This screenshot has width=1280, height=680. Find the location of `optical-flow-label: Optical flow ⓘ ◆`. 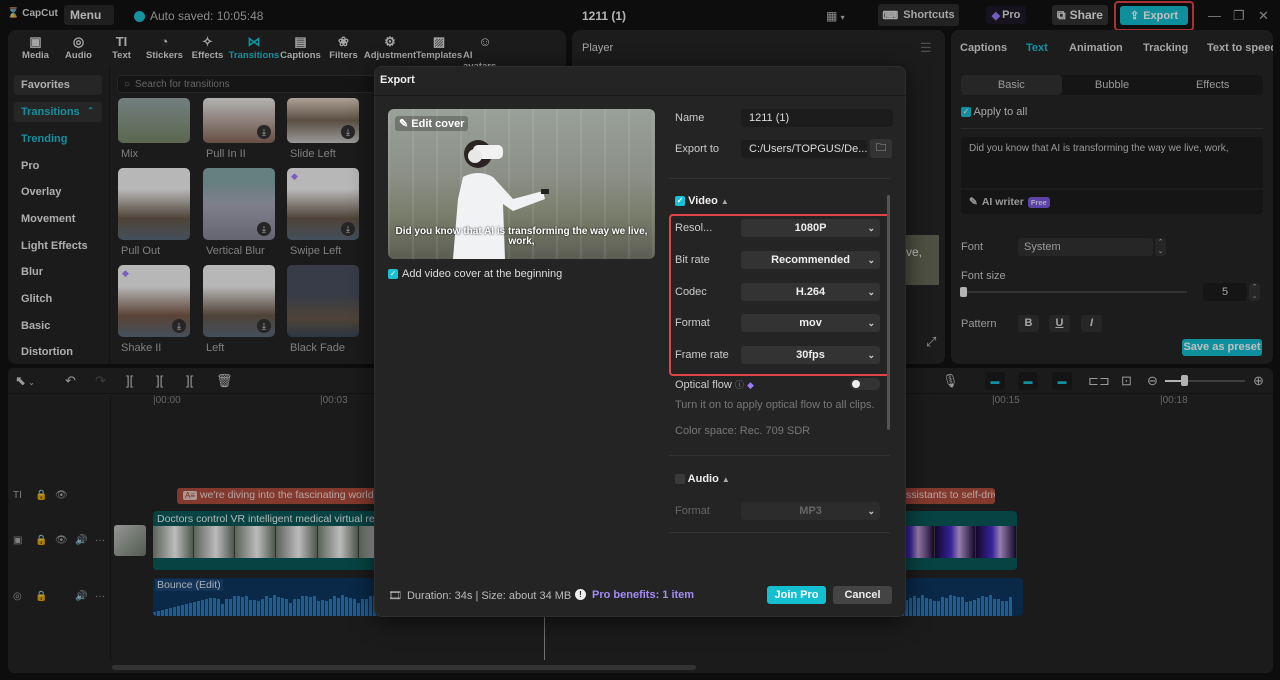

optical-flow-label: Optical flow ⓘ ◆ is located at coordinates (714, 384).